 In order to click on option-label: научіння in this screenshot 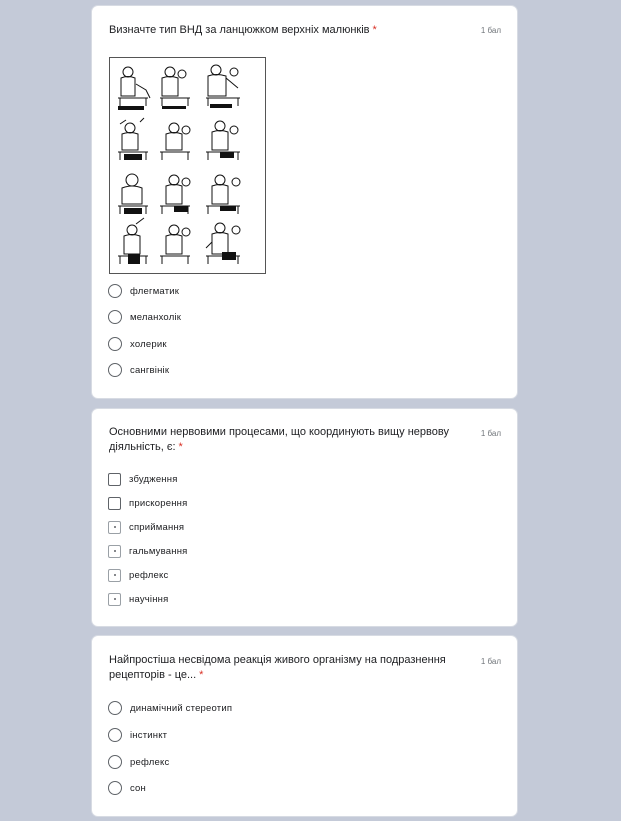, I will do `click(149, 599)`.